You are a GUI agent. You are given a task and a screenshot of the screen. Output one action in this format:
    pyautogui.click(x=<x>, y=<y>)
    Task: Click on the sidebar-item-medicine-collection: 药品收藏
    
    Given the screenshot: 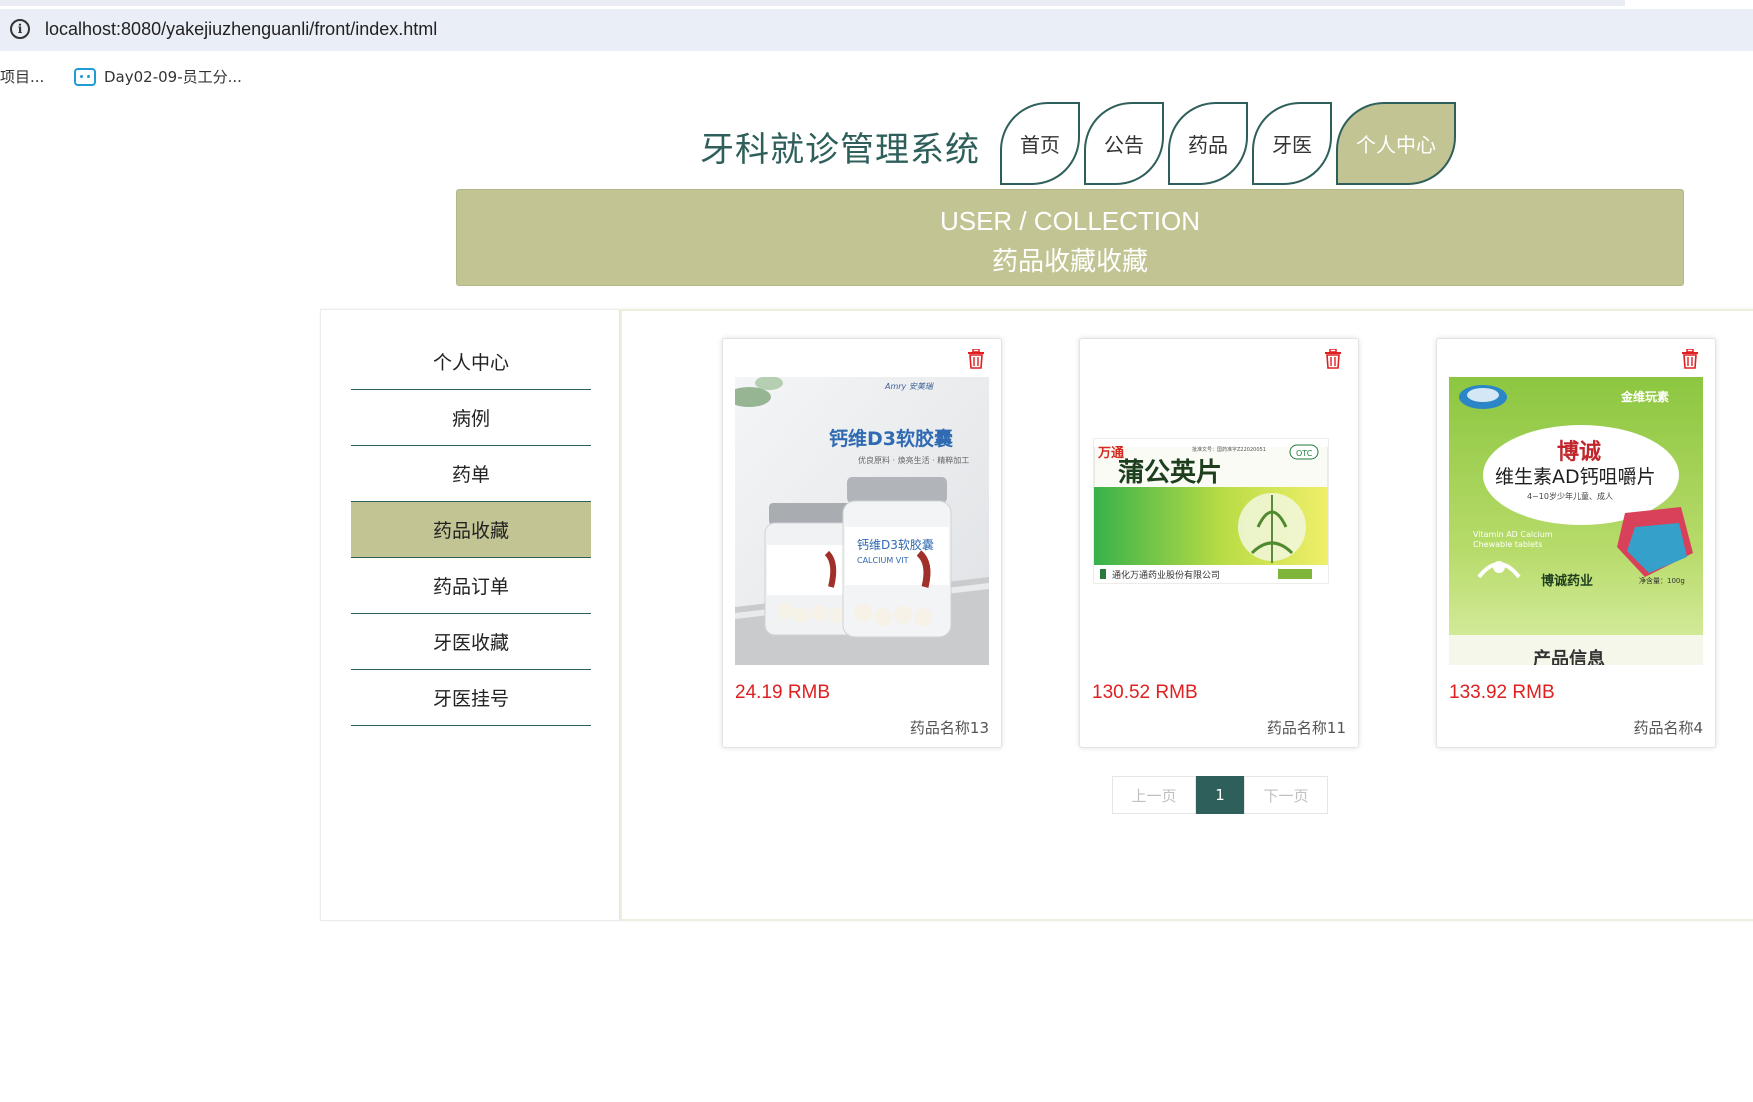 What is the action you would take?
    pyautogui.click(x=471, y=530)
    